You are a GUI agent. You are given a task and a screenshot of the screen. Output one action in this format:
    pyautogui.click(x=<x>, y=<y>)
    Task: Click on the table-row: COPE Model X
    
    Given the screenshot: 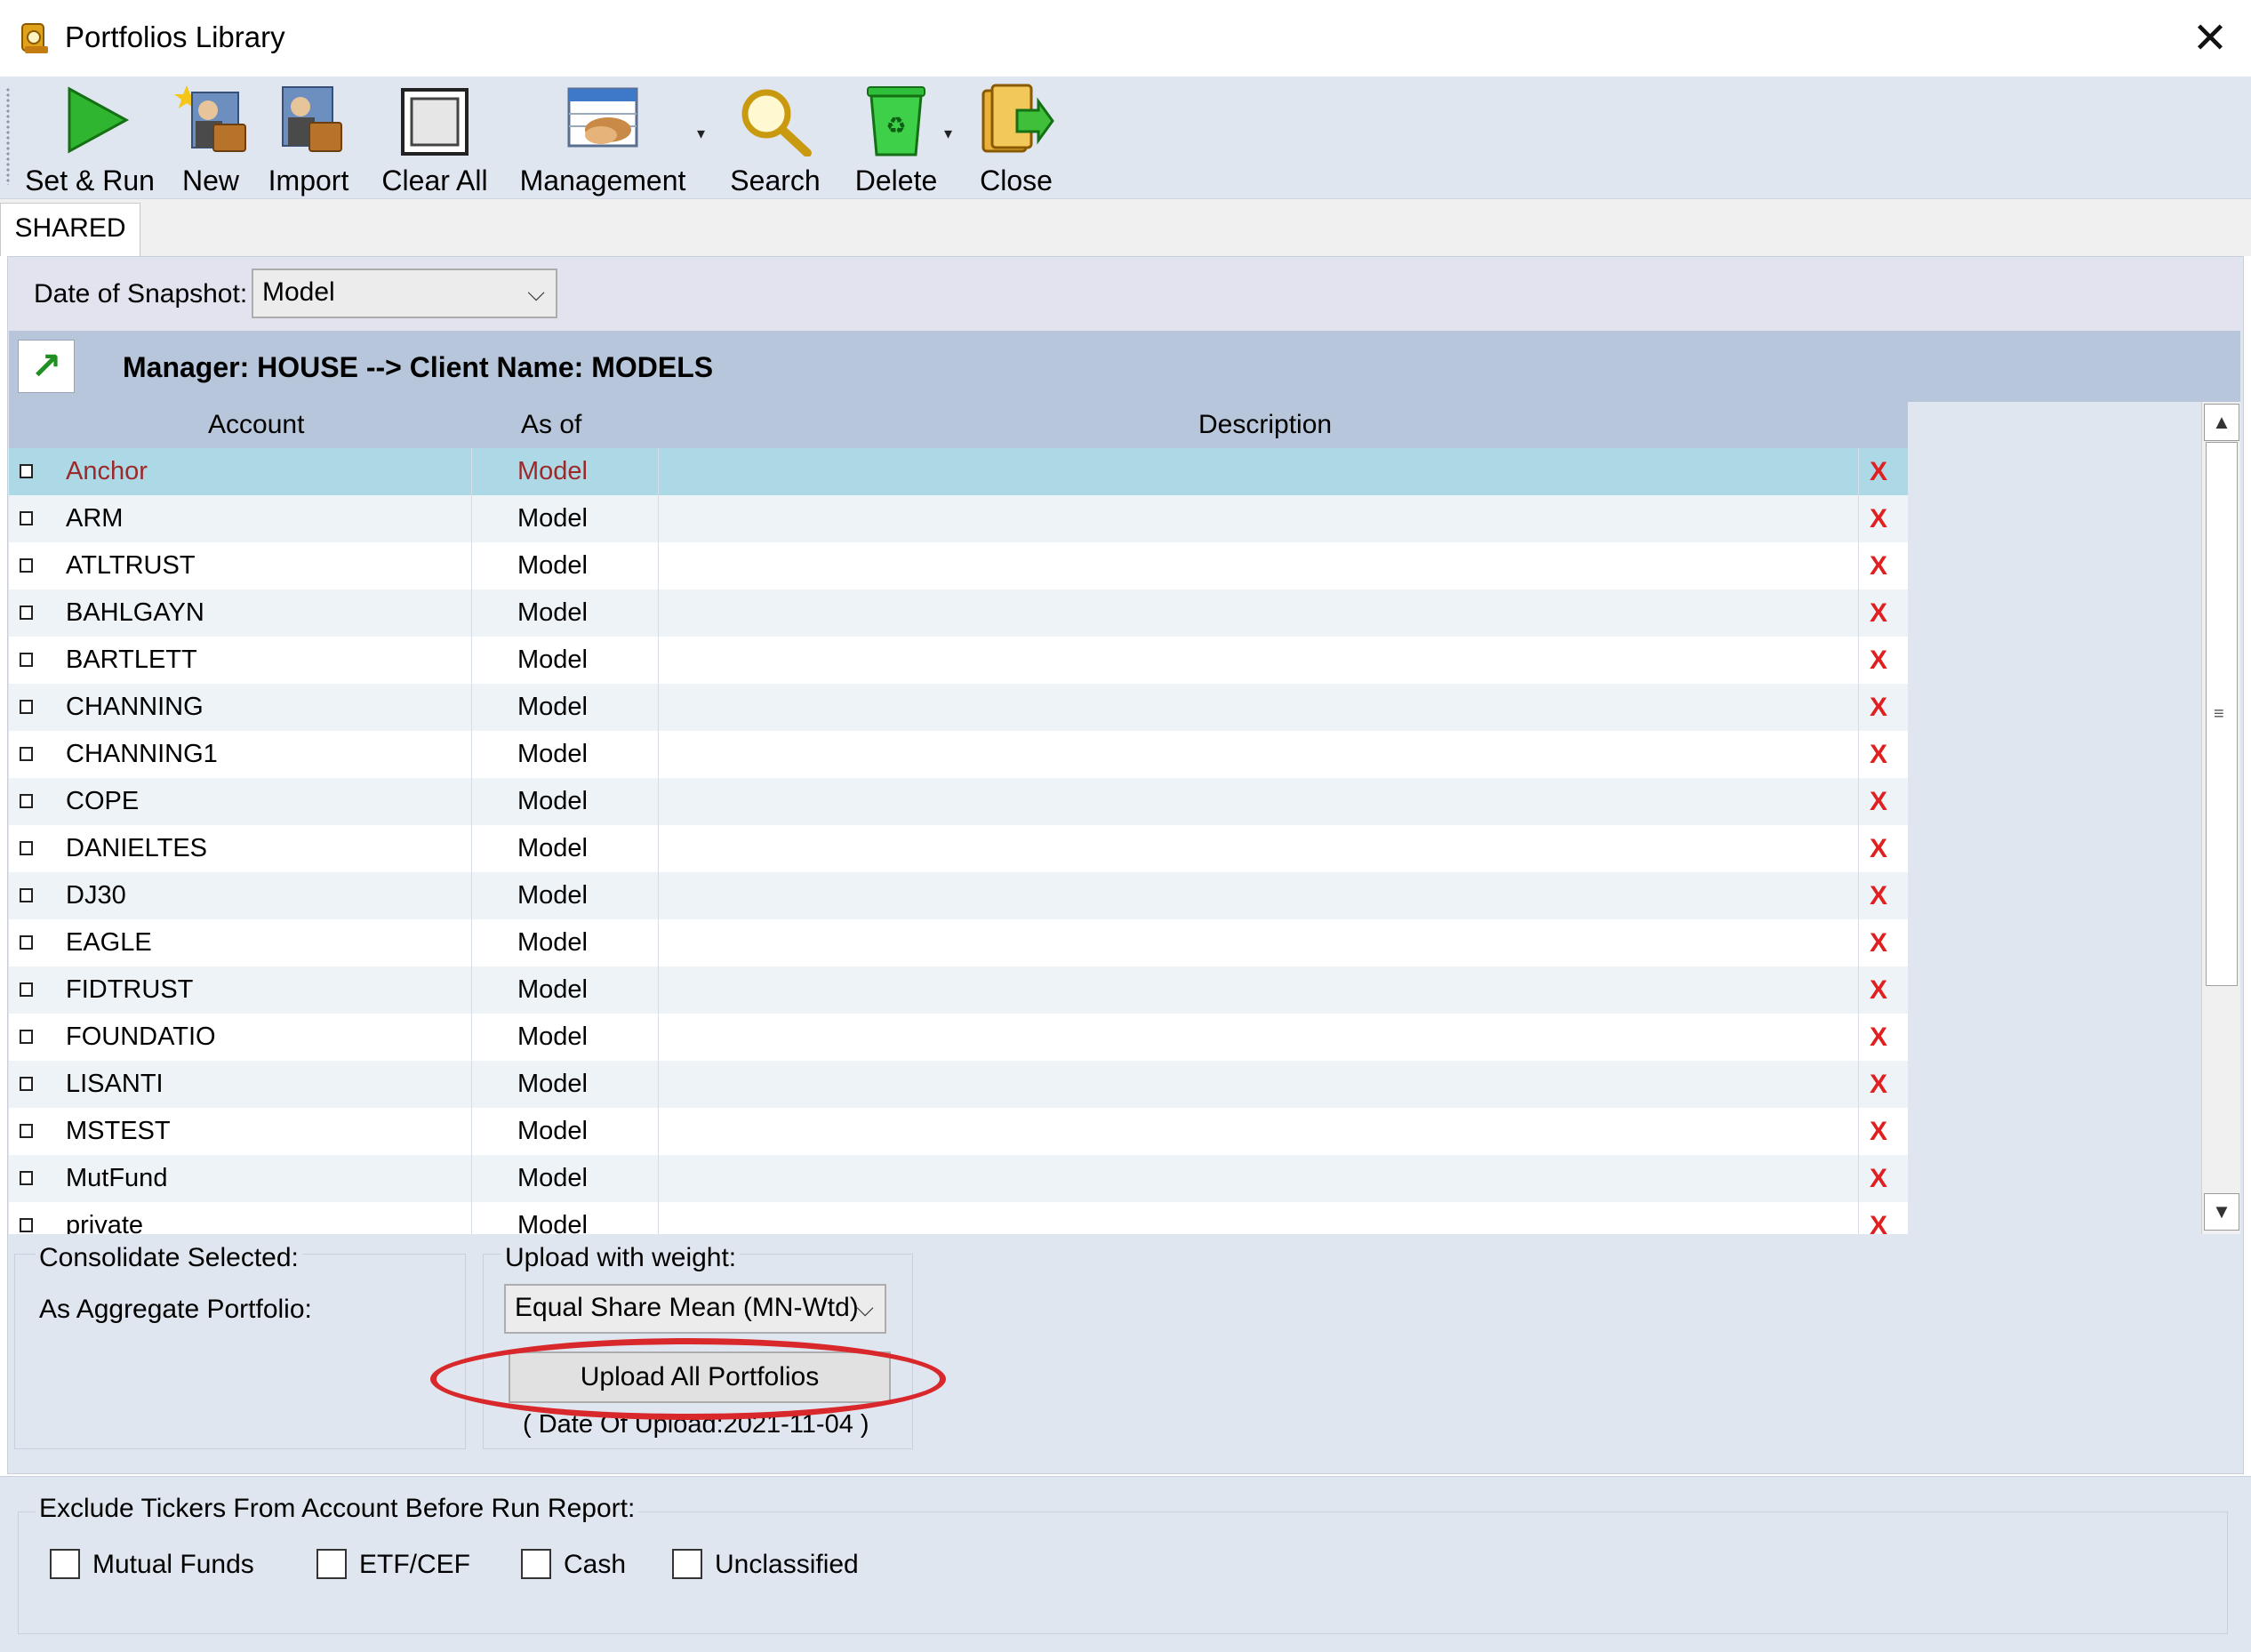 What is the action you would take?
    pyautogui.click(x=959, y=802)
    